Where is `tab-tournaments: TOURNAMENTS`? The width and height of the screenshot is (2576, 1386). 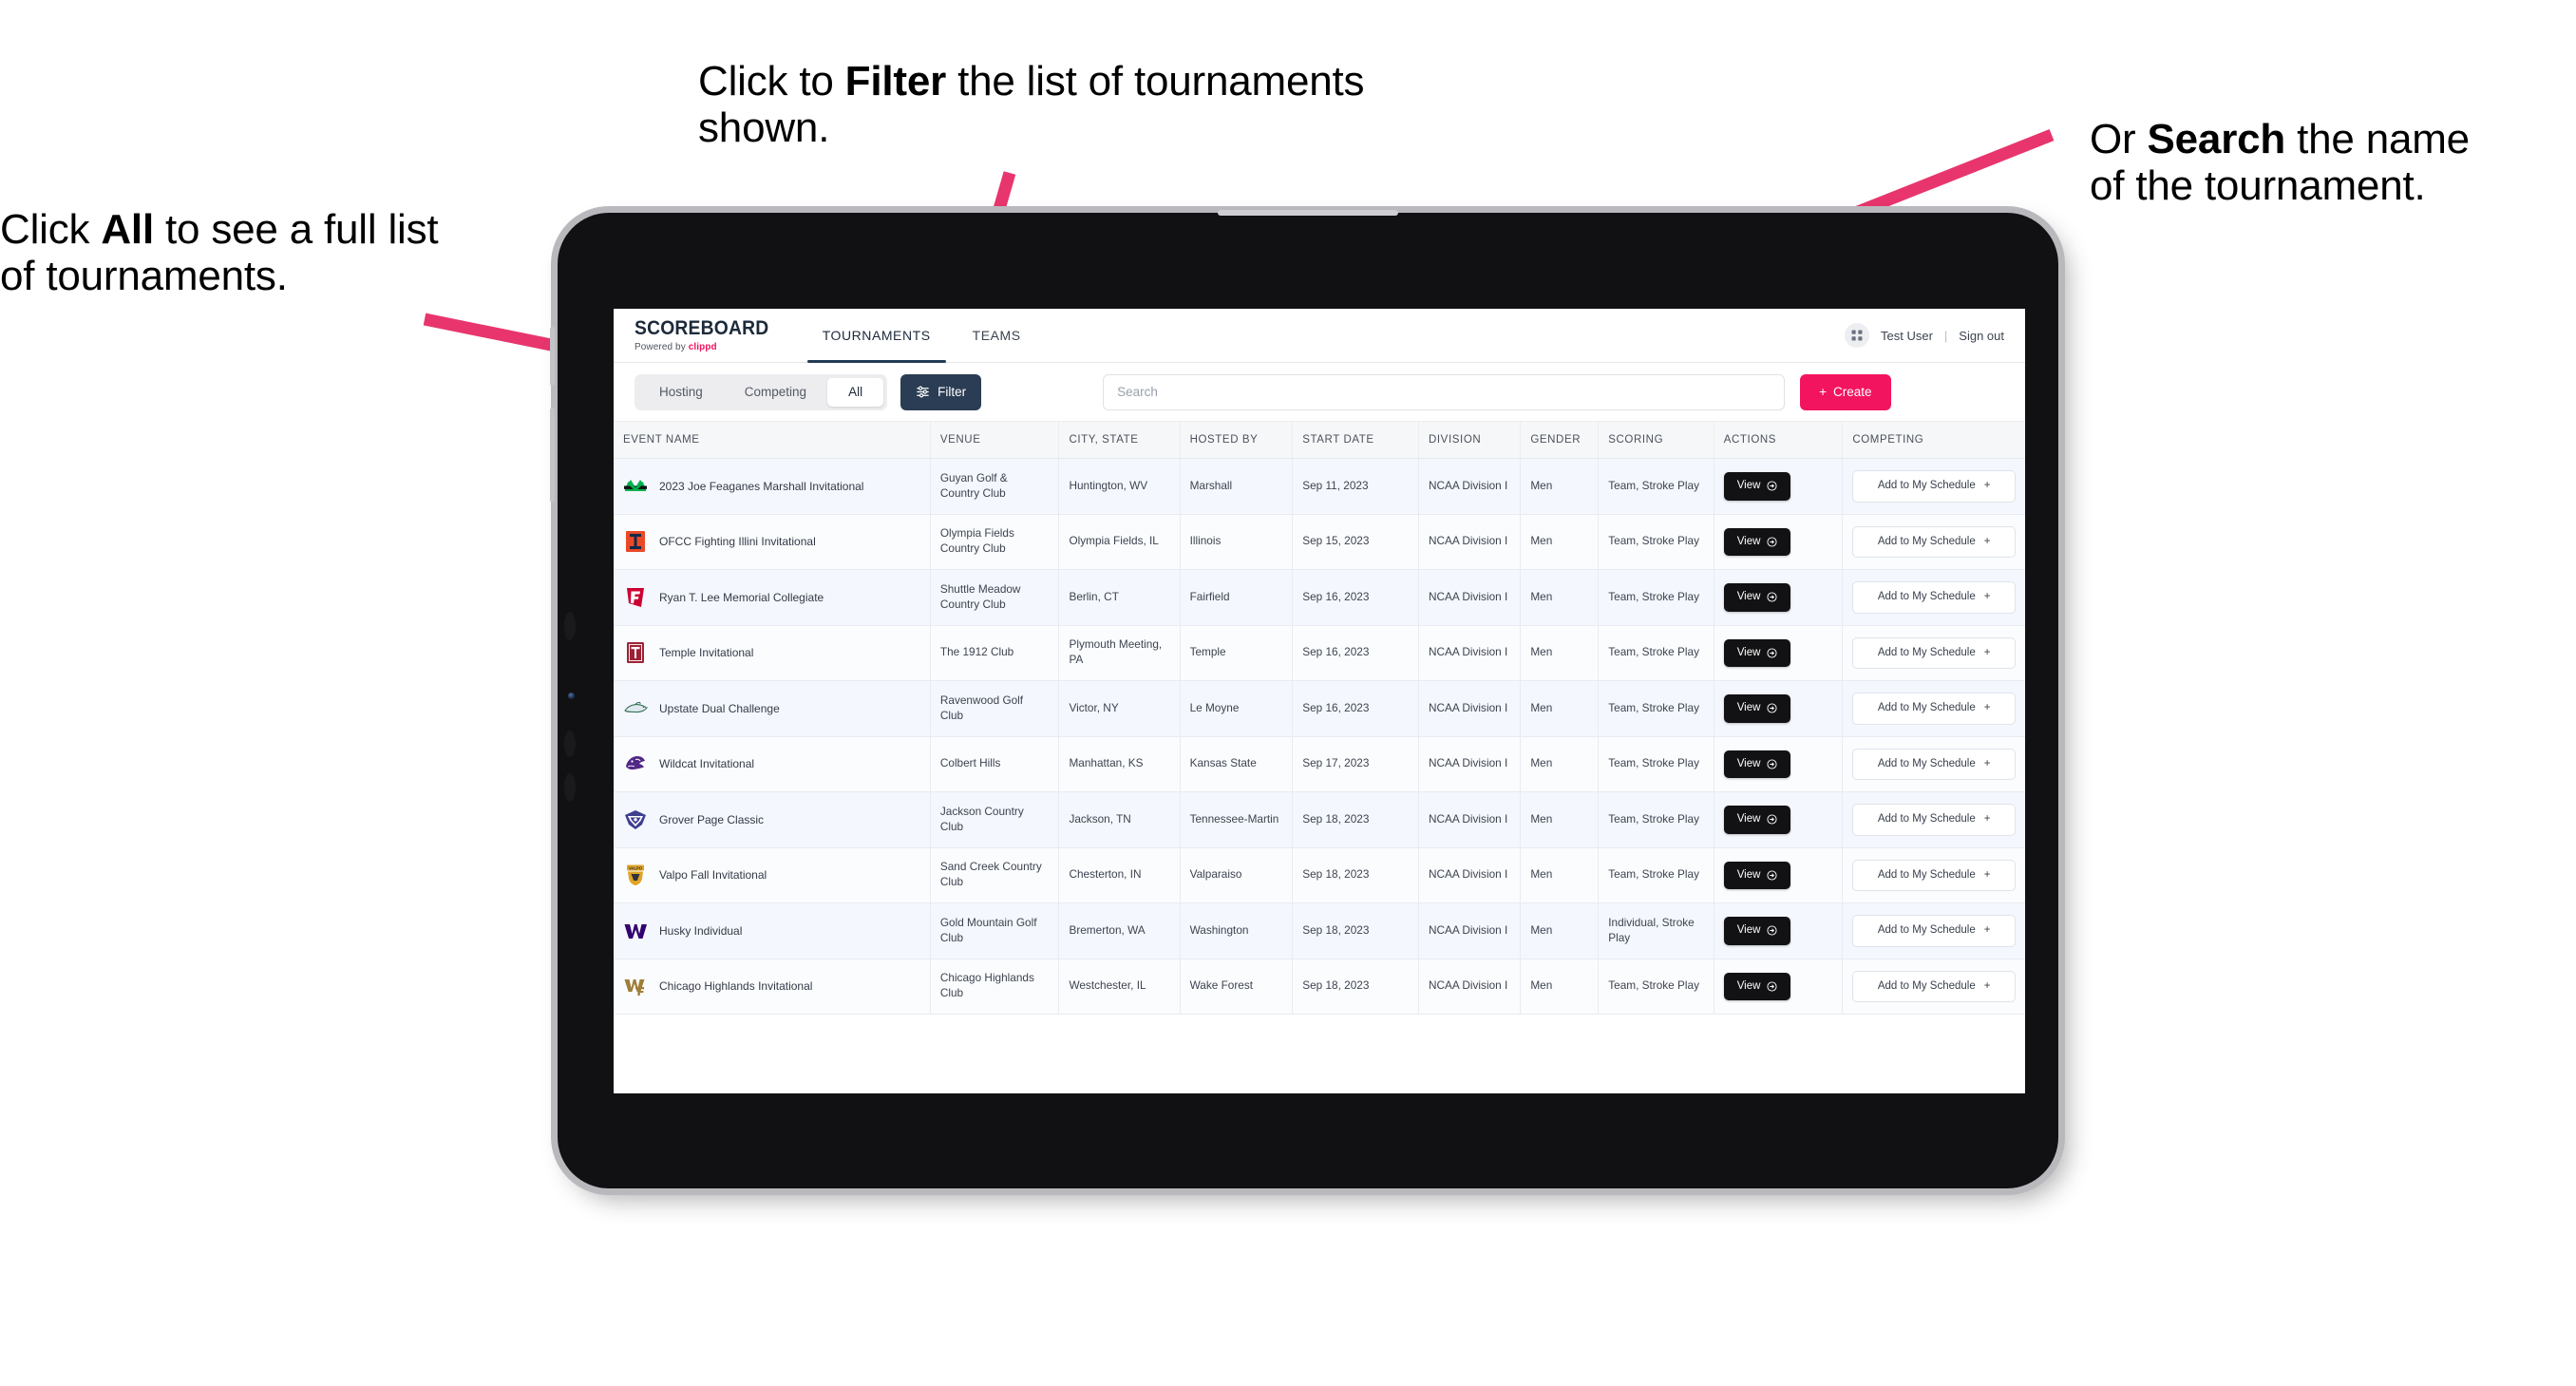 tab-tournaments: TOURNAMENTS is located at coordinates (877, 336).